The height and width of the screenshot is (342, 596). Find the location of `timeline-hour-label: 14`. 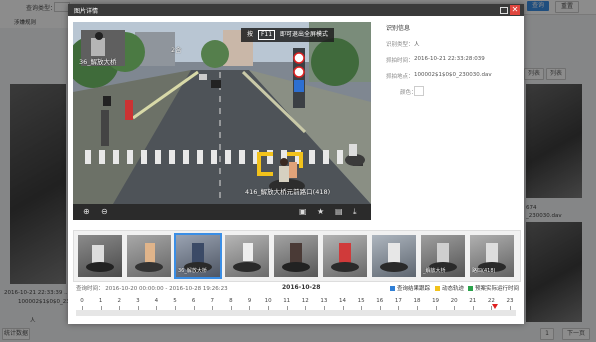

timeline-hour-label: 14 is located at coordinates (343, 301).